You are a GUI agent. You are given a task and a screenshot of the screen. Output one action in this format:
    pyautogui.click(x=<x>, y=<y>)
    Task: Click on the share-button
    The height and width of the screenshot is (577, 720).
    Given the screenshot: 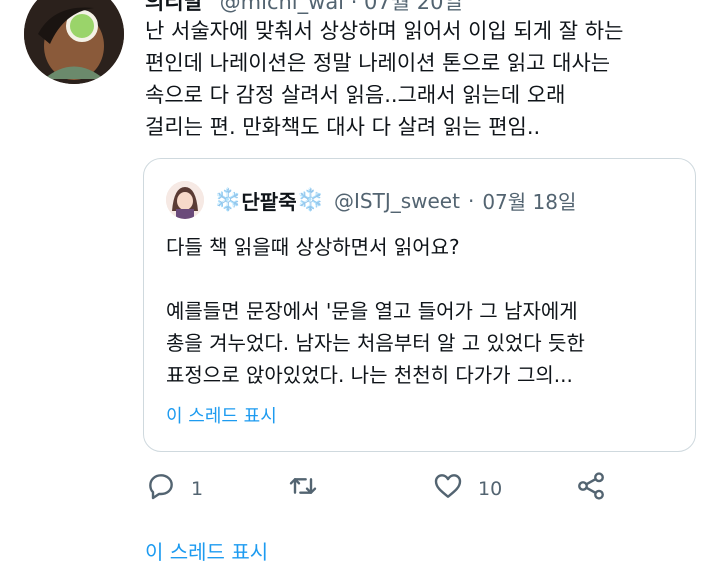 What is the action you would take?
    pyautogui.click(x=591, y=488)
    